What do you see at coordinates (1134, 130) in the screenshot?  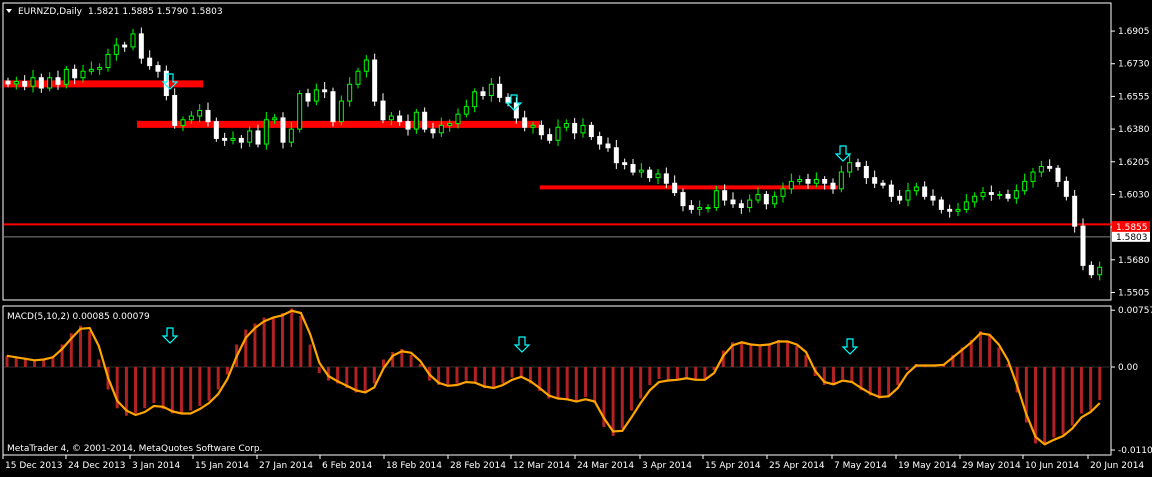 I see `price-tick-label: 1.6380` at bounding box center [1134, 130].